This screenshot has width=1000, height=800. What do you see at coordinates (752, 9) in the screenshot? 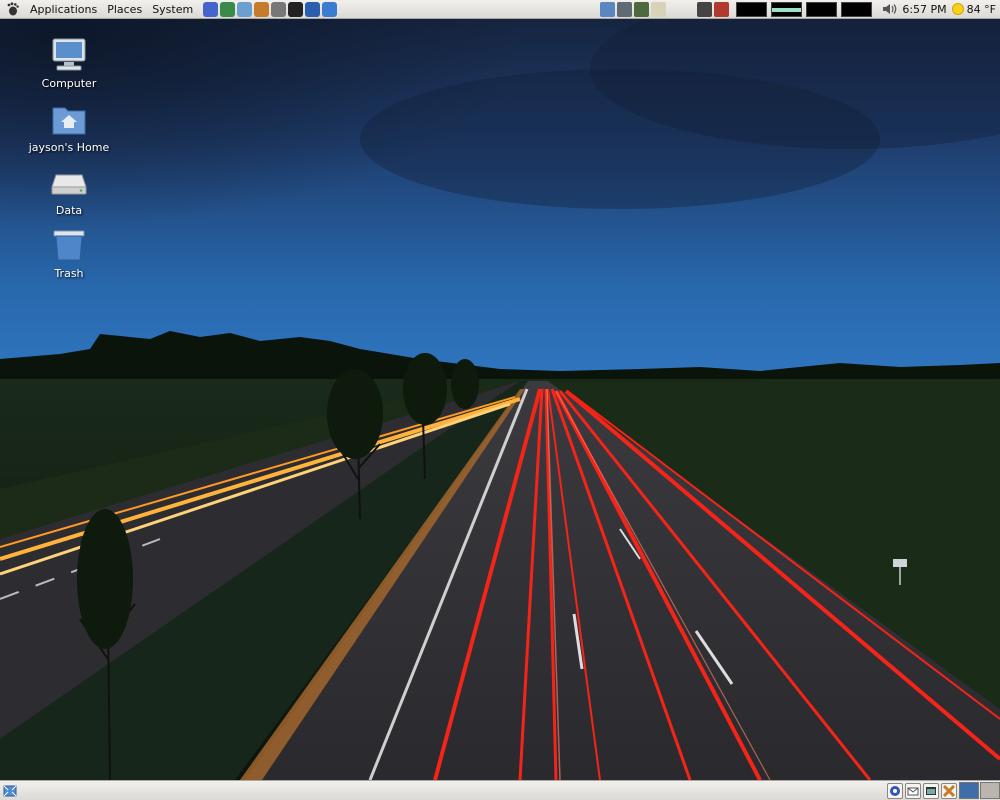
I see `cpu-monitor-graph` at bounding box center [752, 9].